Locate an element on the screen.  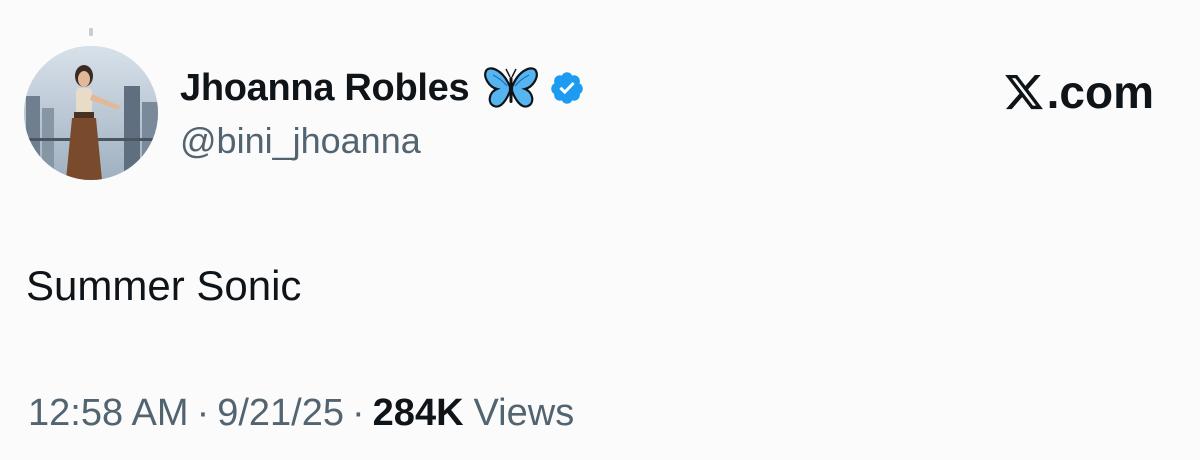
profile-photo is located at coordinates (91, 113).